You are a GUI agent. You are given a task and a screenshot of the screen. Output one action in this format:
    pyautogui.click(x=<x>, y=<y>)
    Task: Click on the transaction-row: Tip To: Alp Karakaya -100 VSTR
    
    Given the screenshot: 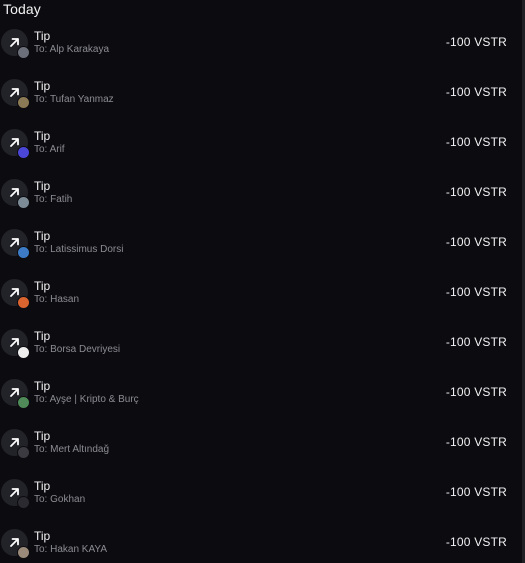 What is the action you would take?
    pyautogui.click(x=262, y=47)
    